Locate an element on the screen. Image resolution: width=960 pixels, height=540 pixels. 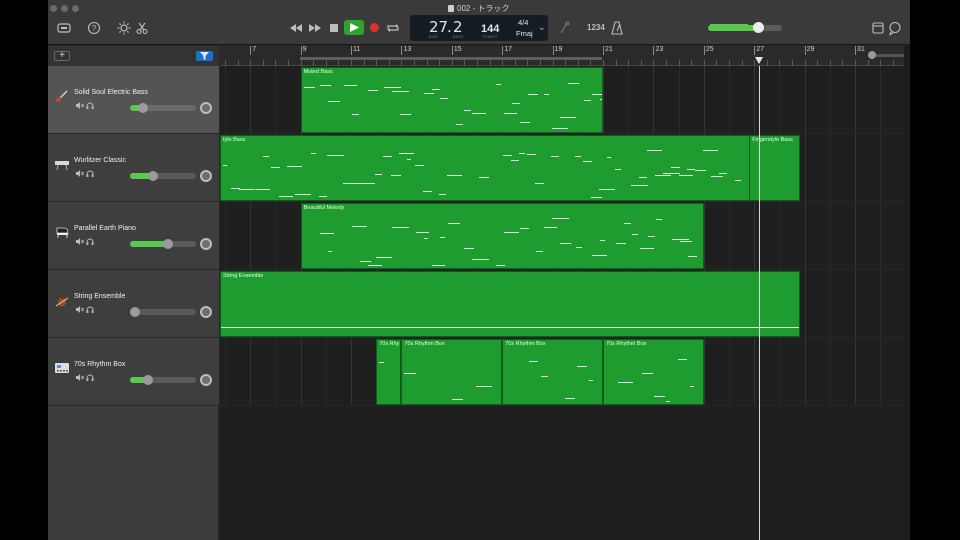
region: tyle Bass is located at coordinates (510, 168).